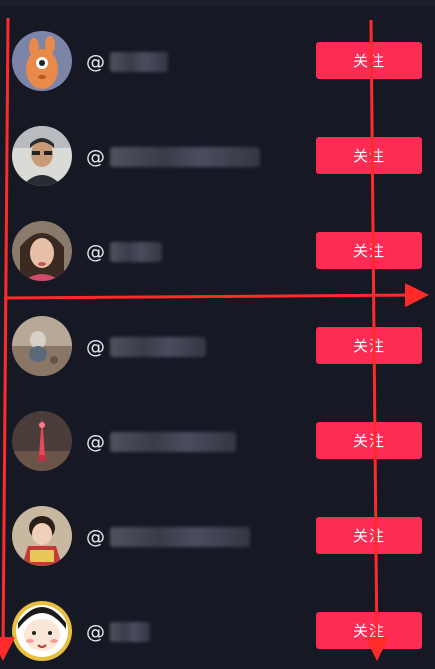 This screenshot has height=669, width=435. Describe the element at coordinates (217, 3) in the screenshot. I see `top-divider` at that location.